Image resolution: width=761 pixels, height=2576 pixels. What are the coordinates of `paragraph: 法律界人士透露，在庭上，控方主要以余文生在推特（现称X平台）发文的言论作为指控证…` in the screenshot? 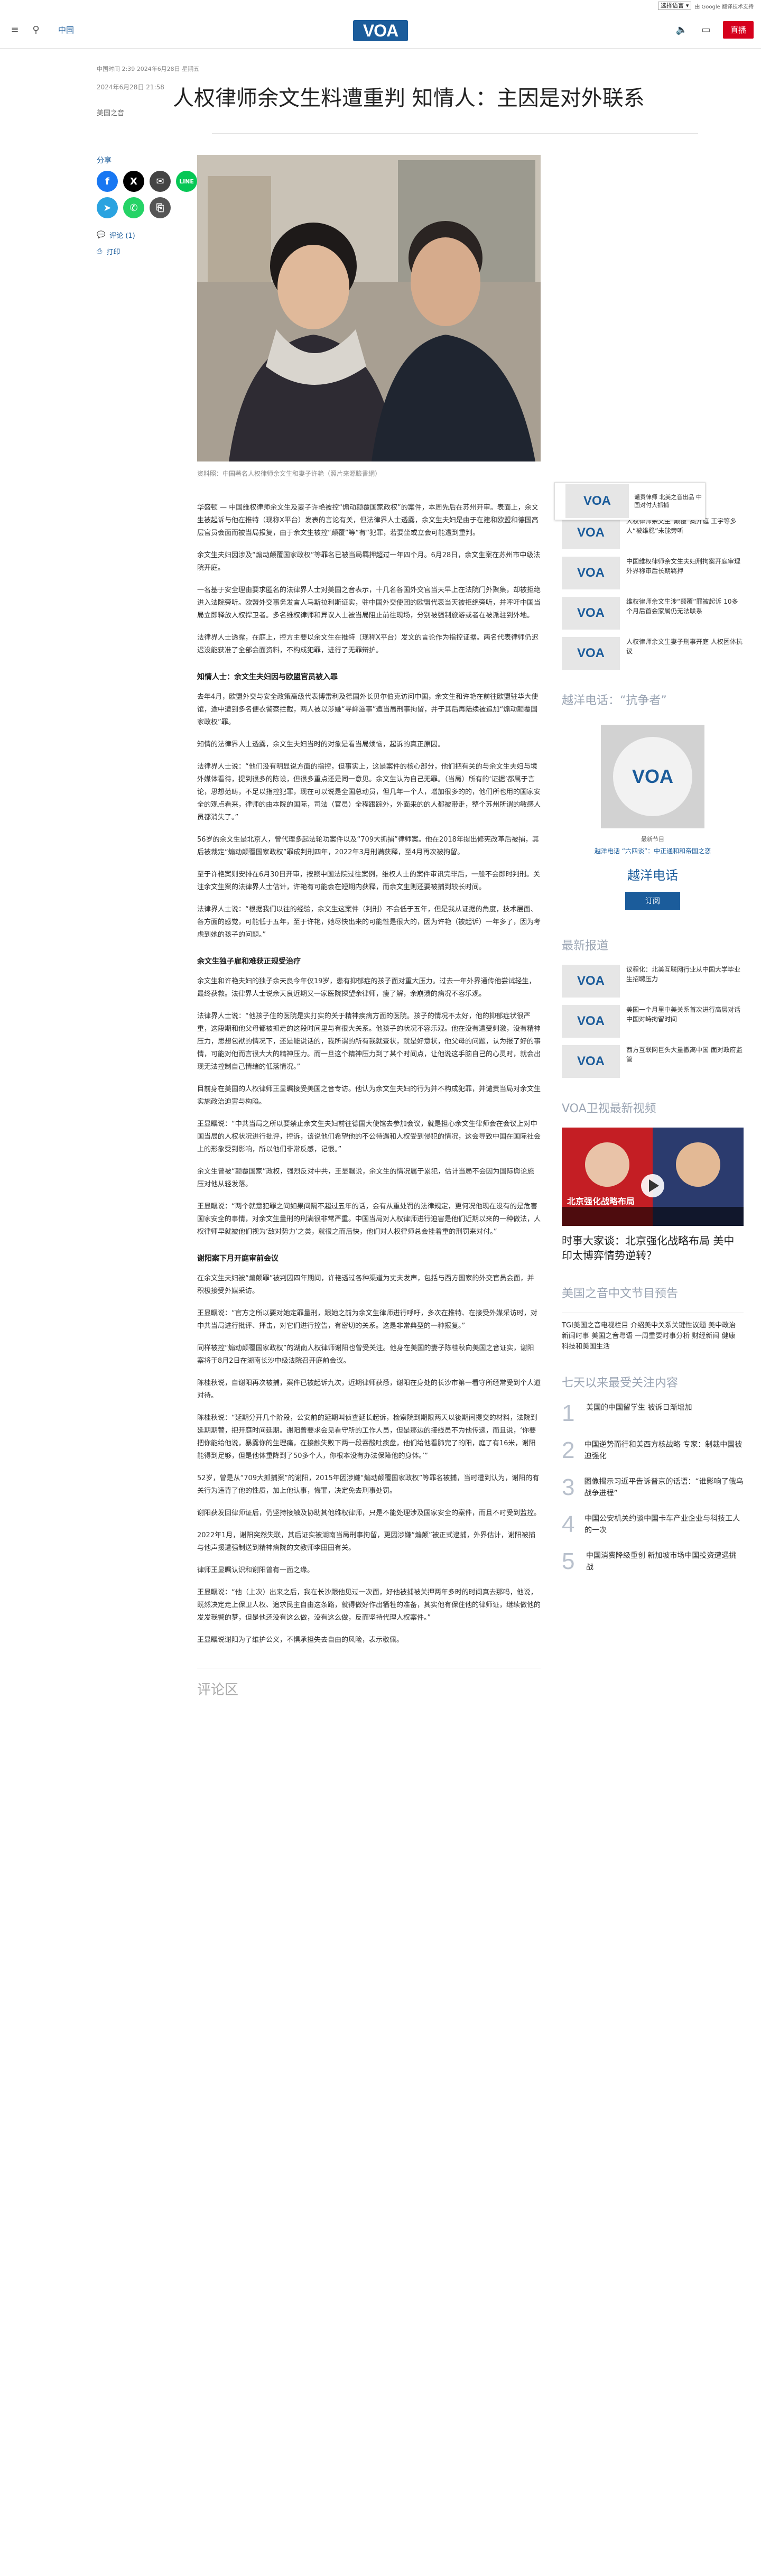 It's located at (368, 644).